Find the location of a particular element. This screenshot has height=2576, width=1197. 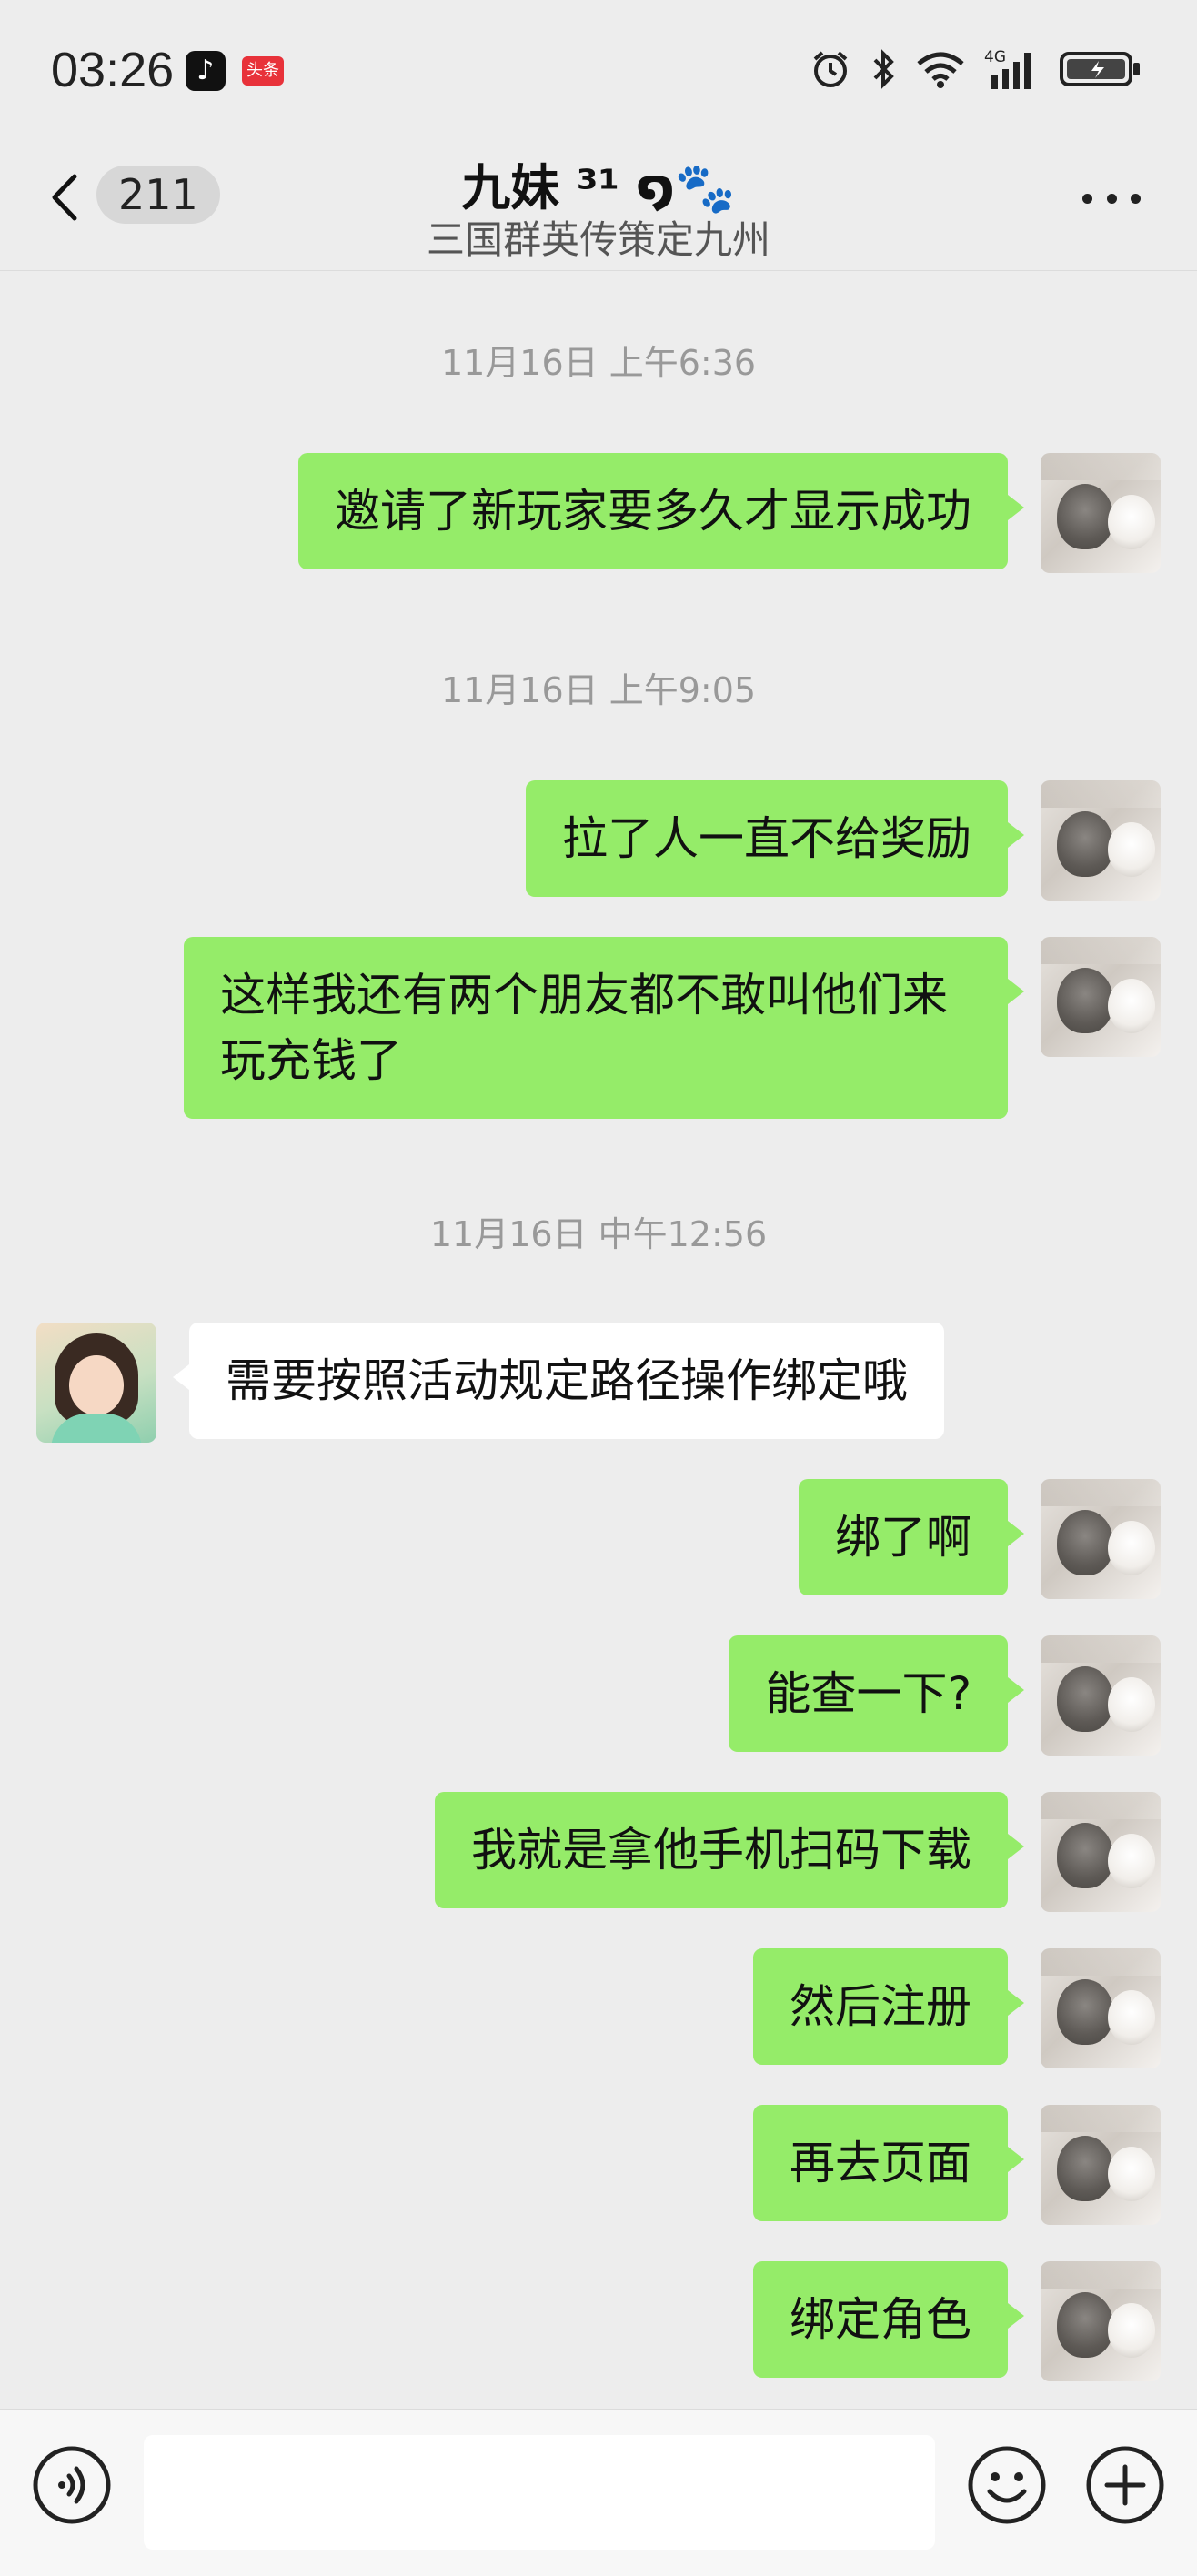

tiktok-icon: ♪ is located at coordinates (206, 71).